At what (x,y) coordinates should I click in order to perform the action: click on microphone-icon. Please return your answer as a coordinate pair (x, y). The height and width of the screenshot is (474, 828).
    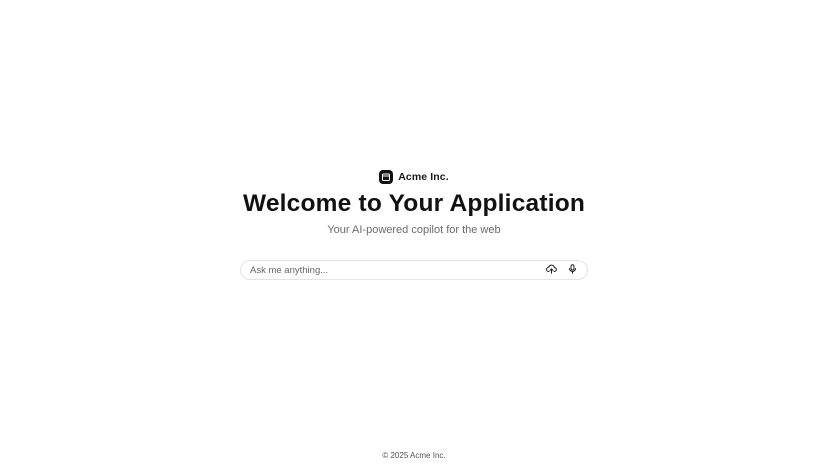
    Looking at the image, I should click on (572, 270).